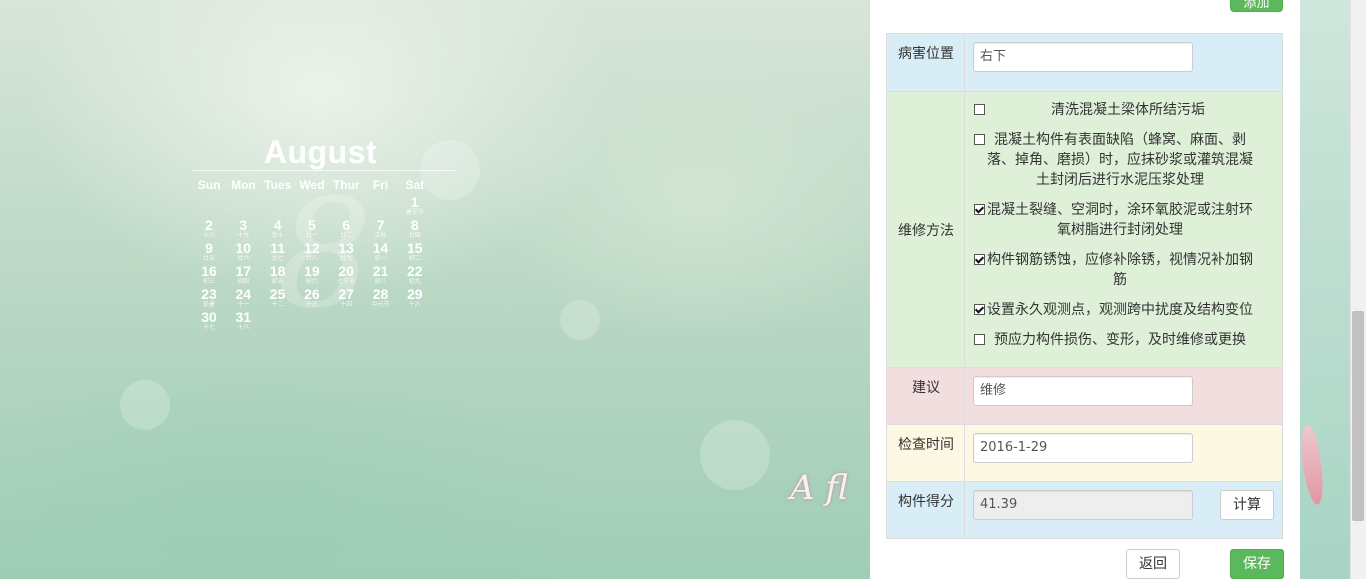  Describe the element at coordinates (209, 317) in the screenshot. I see `calendar-day-number: 30` at that location.